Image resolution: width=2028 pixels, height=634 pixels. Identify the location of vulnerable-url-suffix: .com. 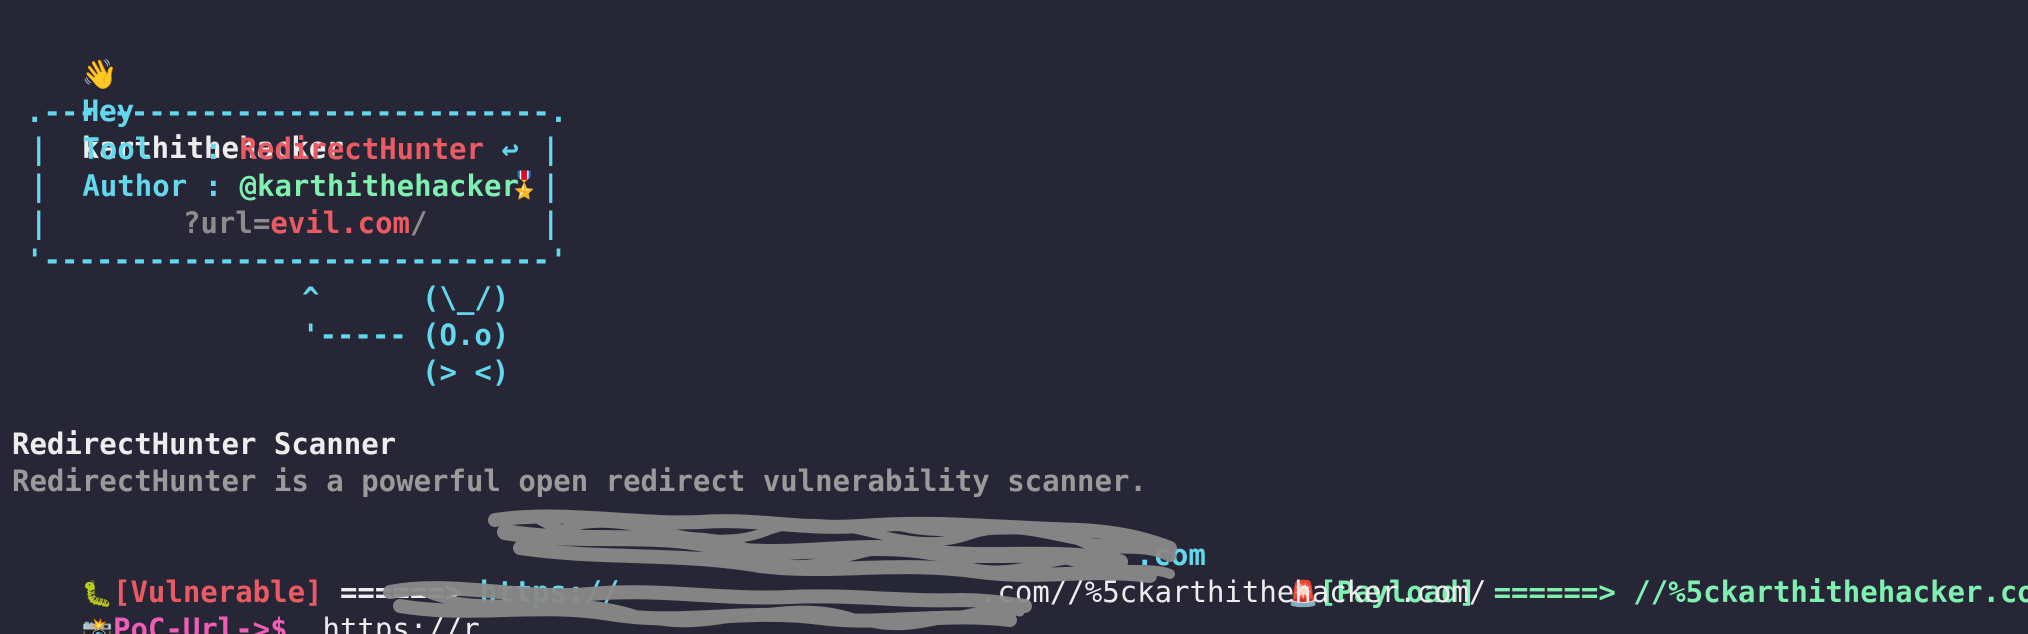
(1171, 555).